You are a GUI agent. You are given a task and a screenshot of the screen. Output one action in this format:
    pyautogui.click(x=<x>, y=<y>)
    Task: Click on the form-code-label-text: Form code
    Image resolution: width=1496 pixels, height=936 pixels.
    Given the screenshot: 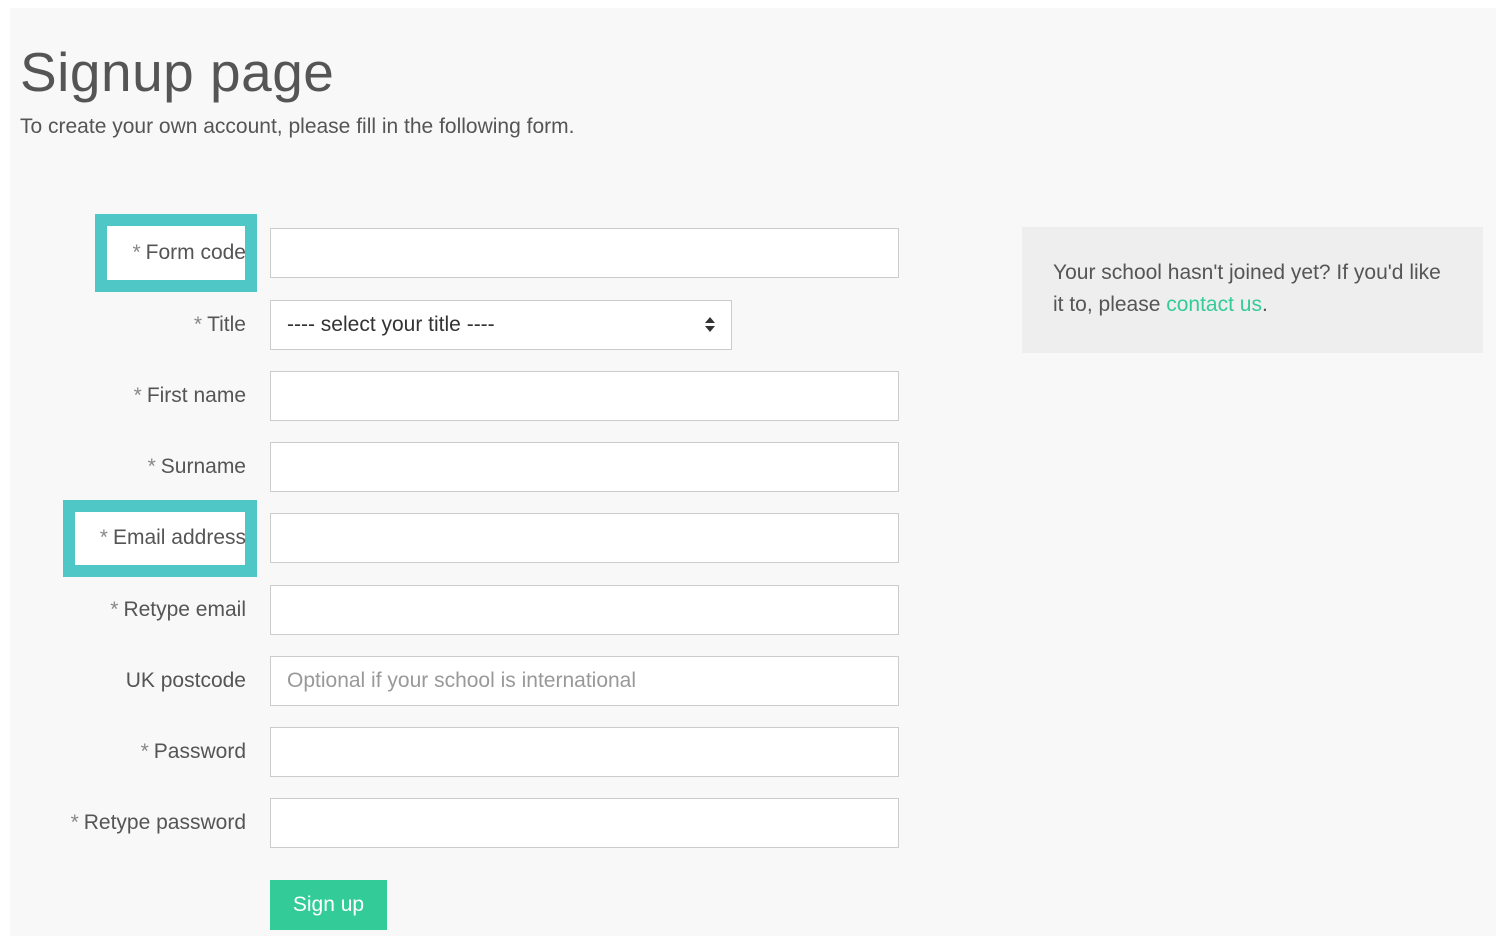 What is the action you would take?
    pyautogui.click(x=195, y=252)
    